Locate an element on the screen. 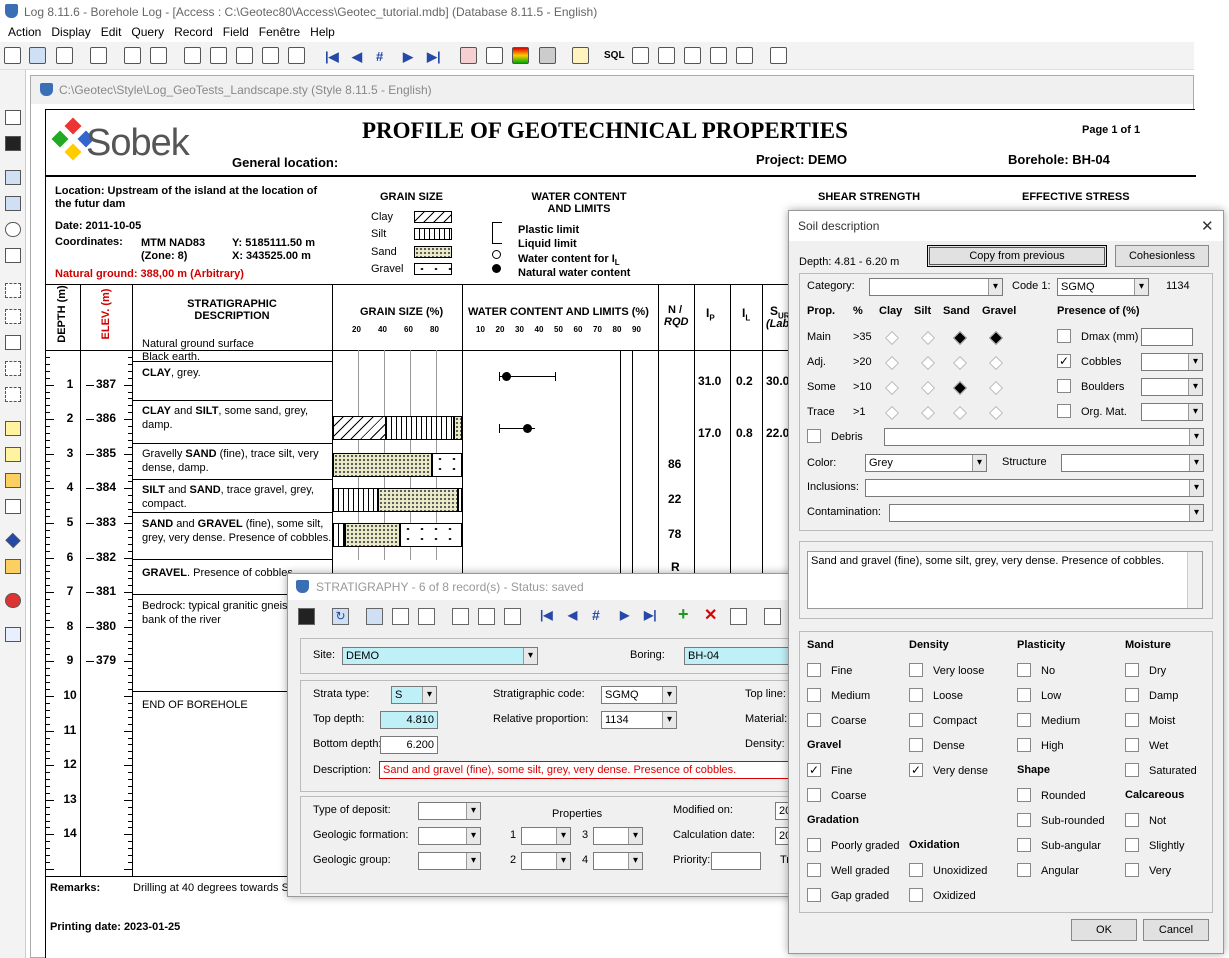  heart-icon is located at coordinates (13, 600).